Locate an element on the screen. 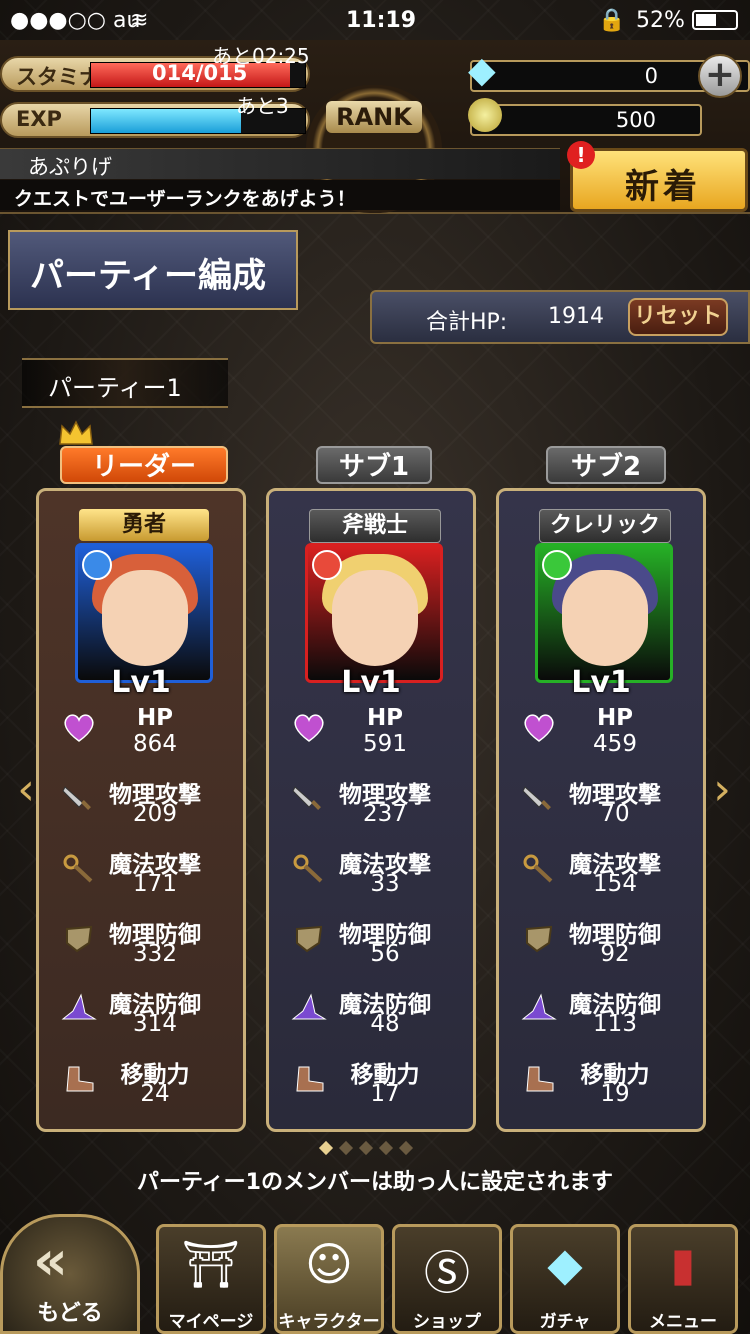 This screenshot has height=1334, width=750. stat-row-move: 移動力 19 is located at coordinates (601, 1087).